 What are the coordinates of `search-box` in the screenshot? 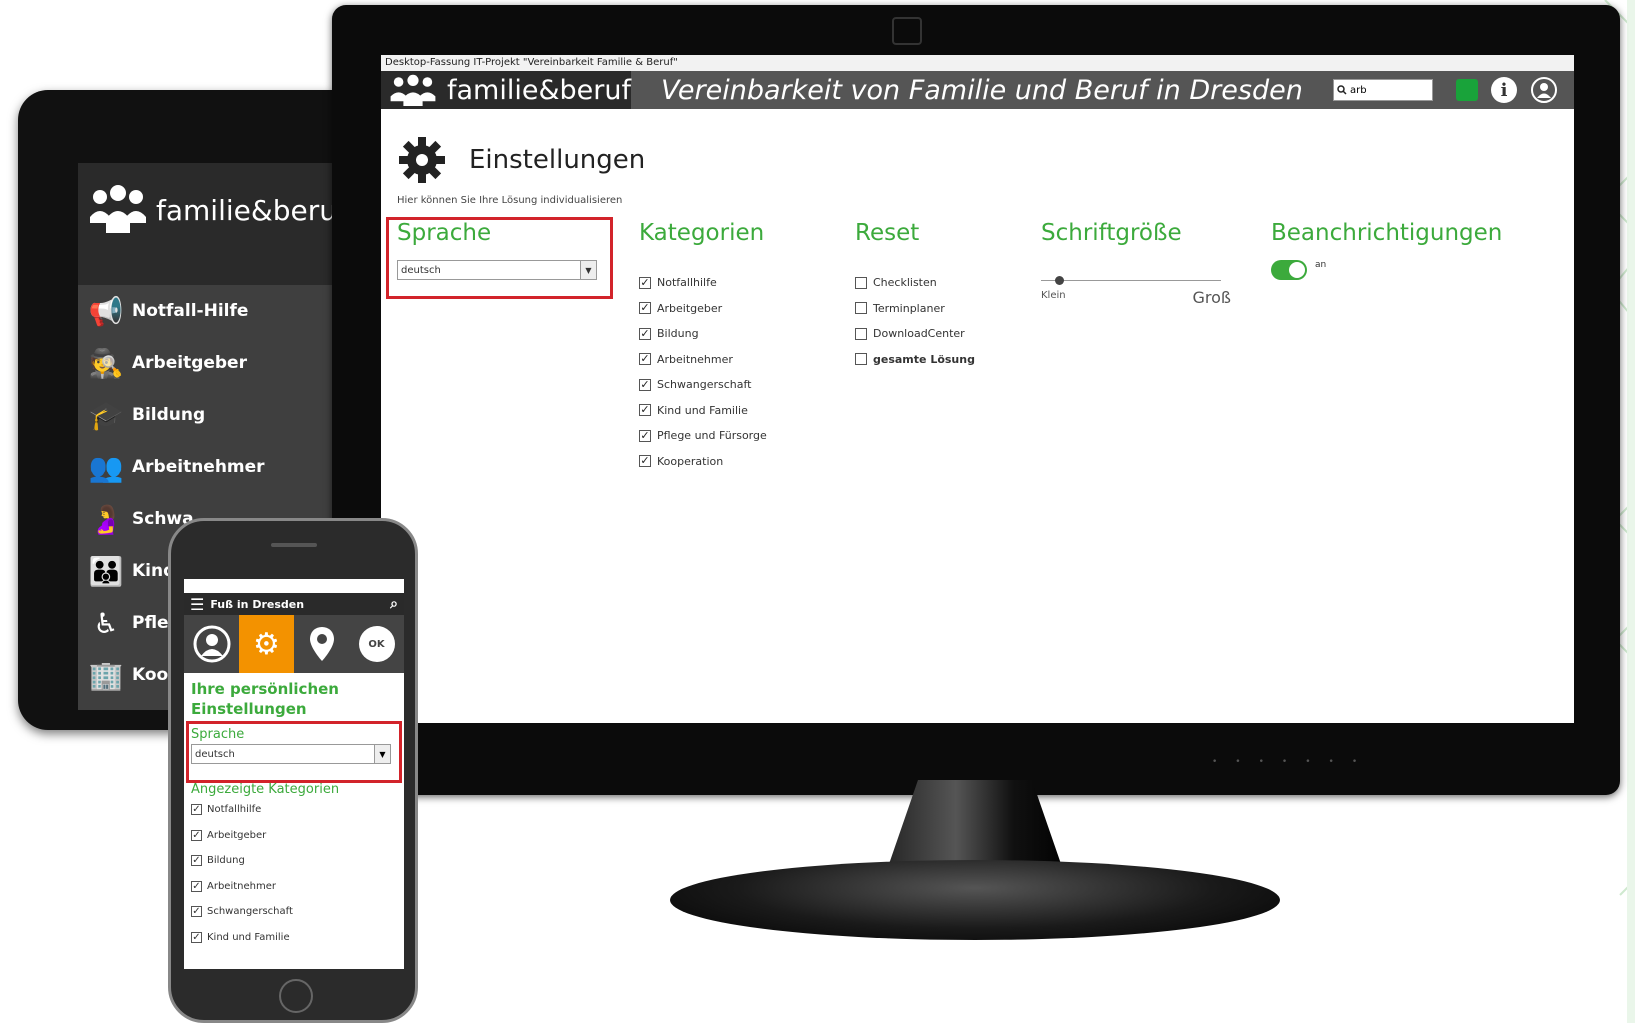 It's located at (1383, 90).